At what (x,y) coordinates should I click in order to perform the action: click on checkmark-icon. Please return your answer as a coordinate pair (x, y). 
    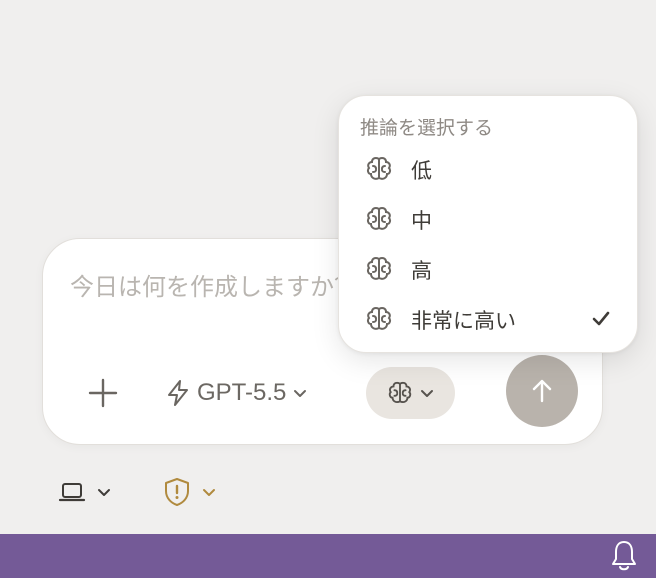
    Looking at the image, I should click on (601, 321).